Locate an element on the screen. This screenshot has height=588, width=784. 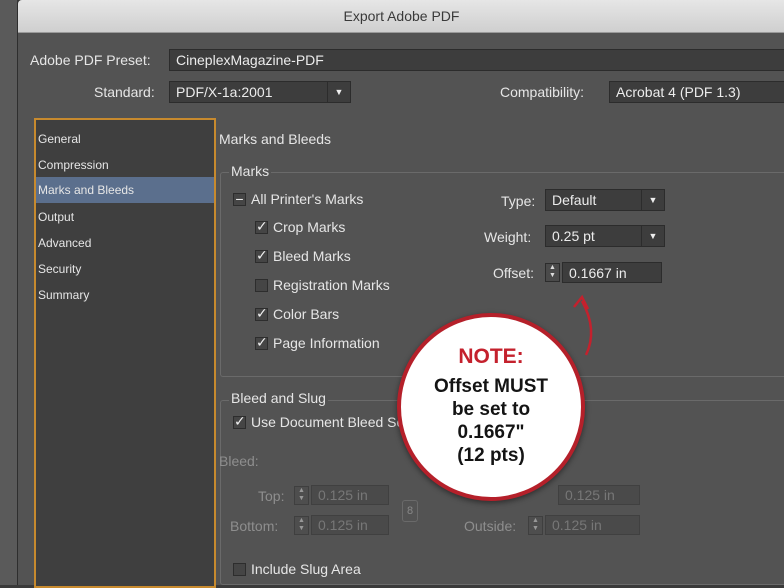
background-page-strip is located at coordinates (8, 292).